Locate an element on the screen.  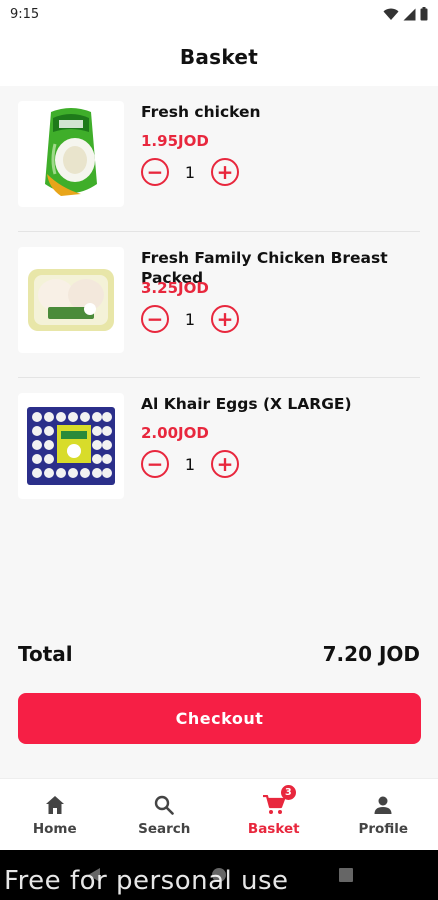
checkout-label: Checkout is located at coordinates (219, 718).